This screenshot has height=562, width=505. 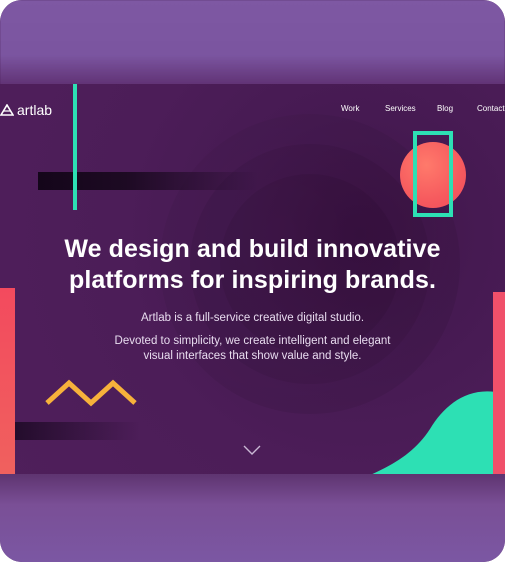 What do you see at coordinates (252, 450) in the screenshot?
I see `chevron-down-icon` at bounding box center [252, 450].